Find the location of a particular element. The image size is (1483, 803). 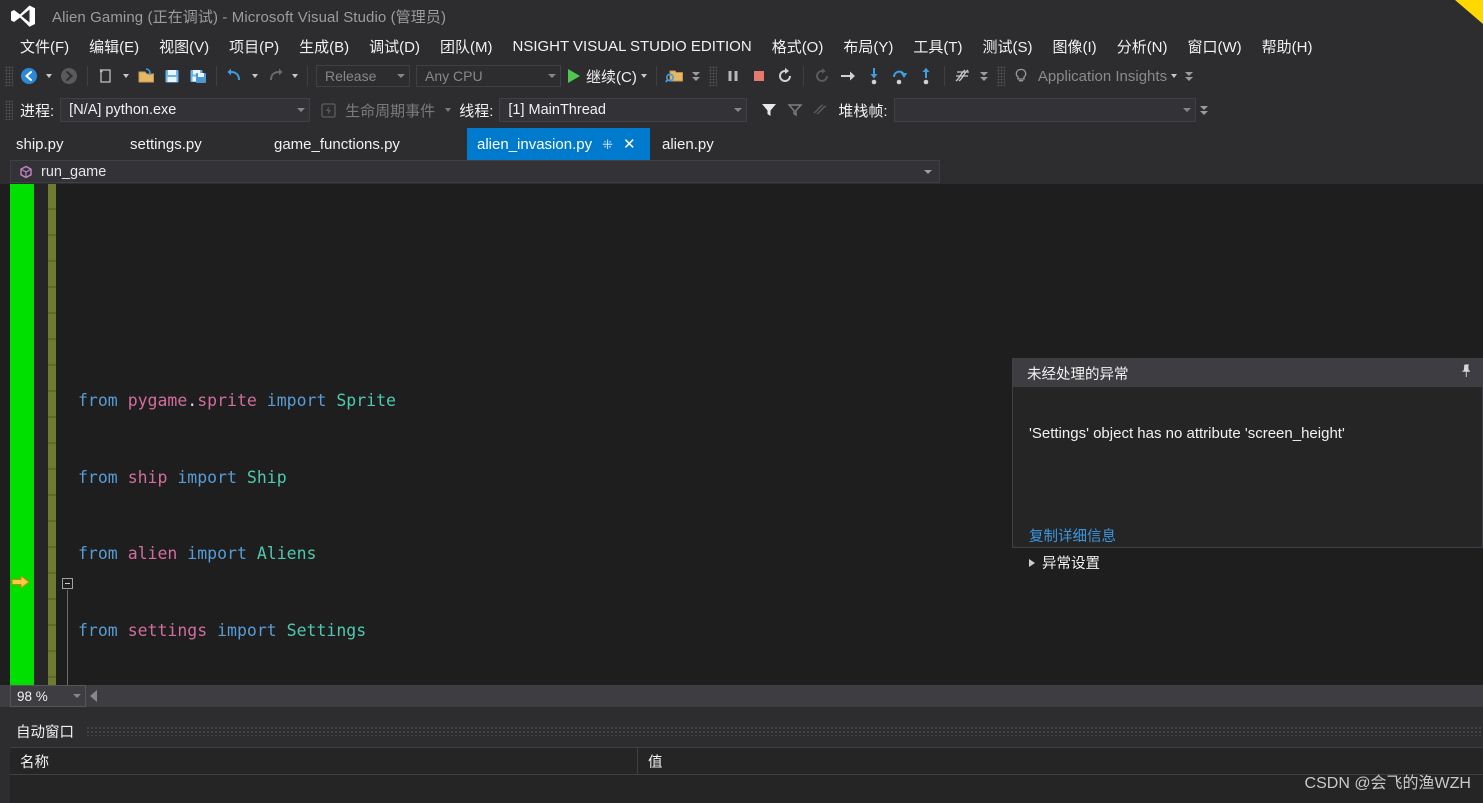

step-into-button is located at coordinates (874, 76).